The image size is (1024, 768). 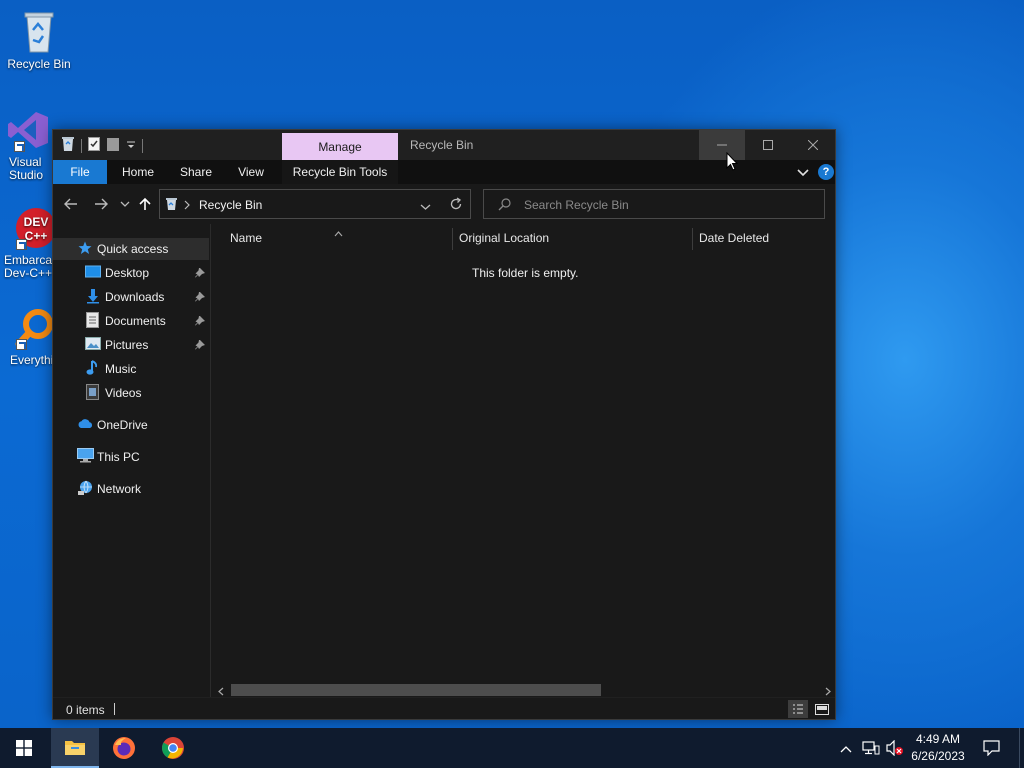 I want to click on quick-access-toolbar, so click(x=102, y=145).